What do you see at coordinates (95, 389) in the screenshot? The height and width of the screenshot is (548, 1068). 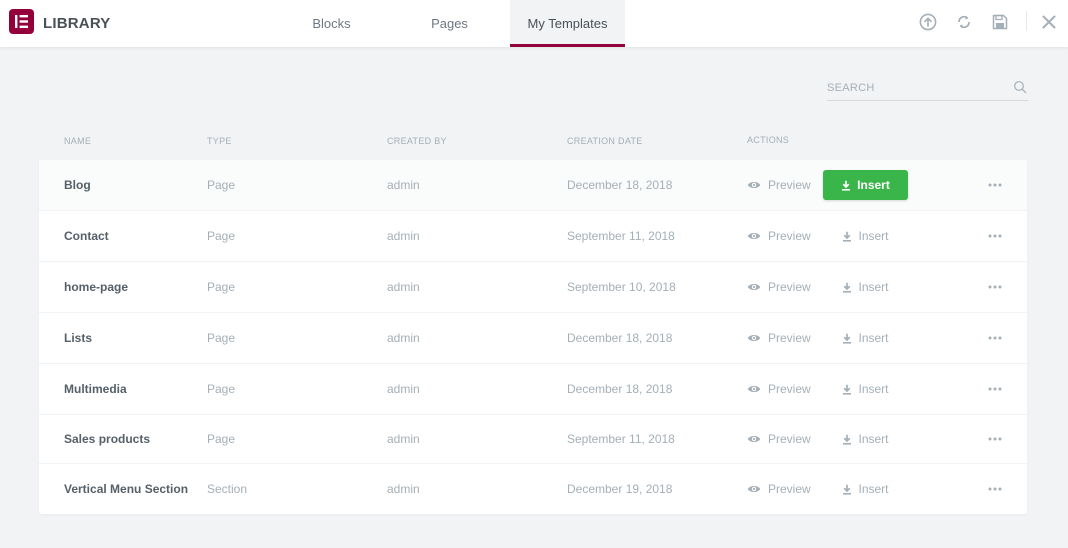 I see `template-name: Multimedia` at bounding box center [95, 389].